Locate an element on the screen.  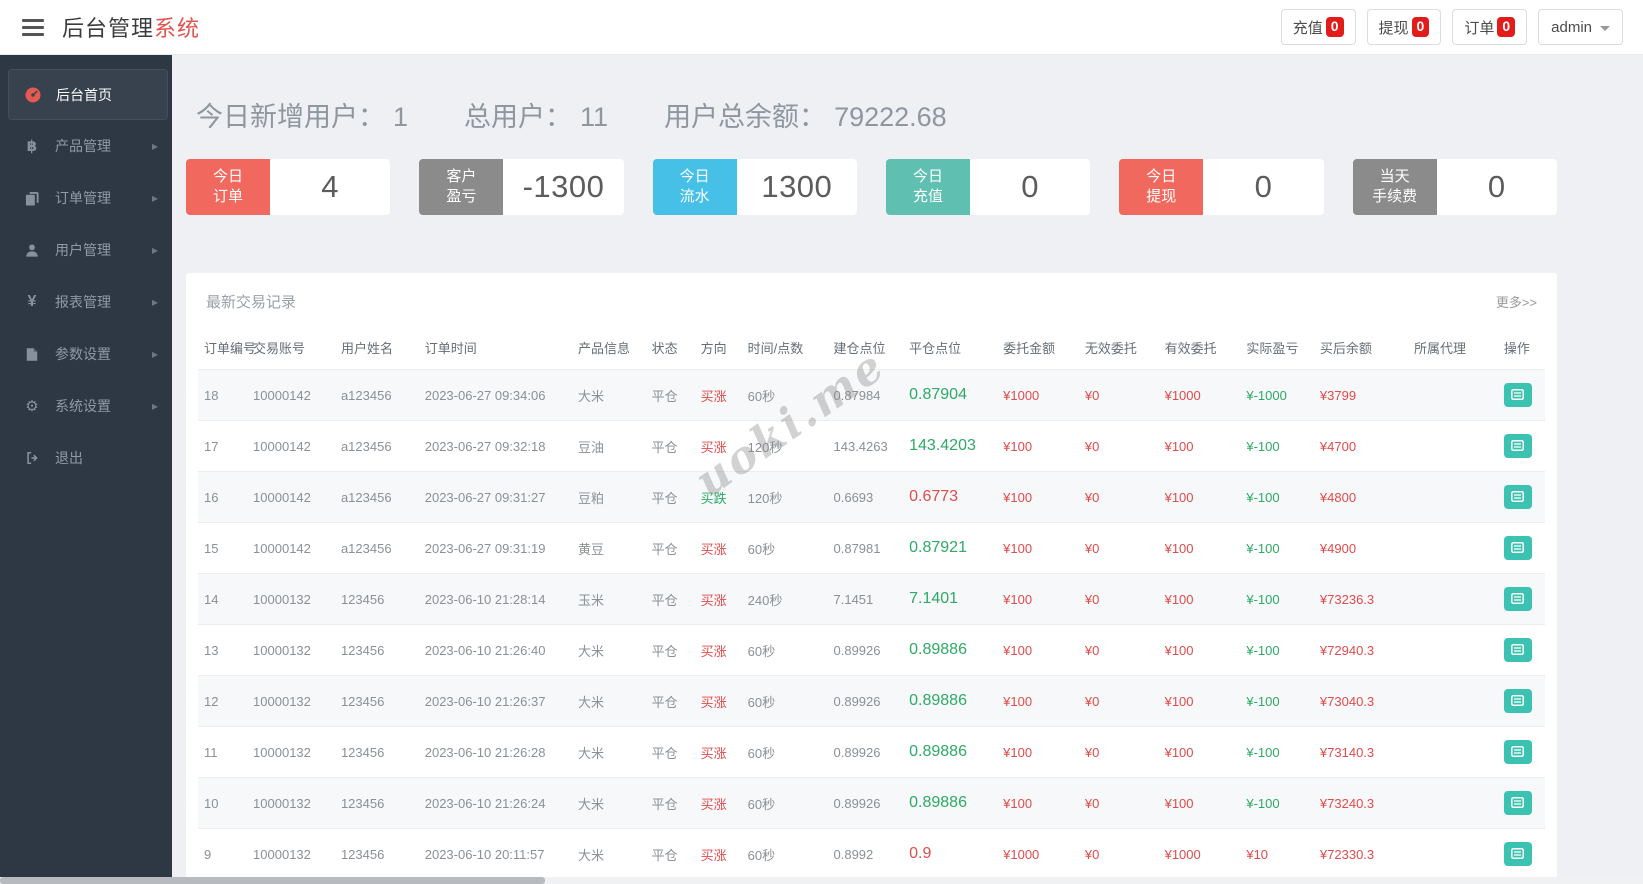
sidebar-item-订单管理: 订单管理 ▸ is located at coordinates (86, 198).